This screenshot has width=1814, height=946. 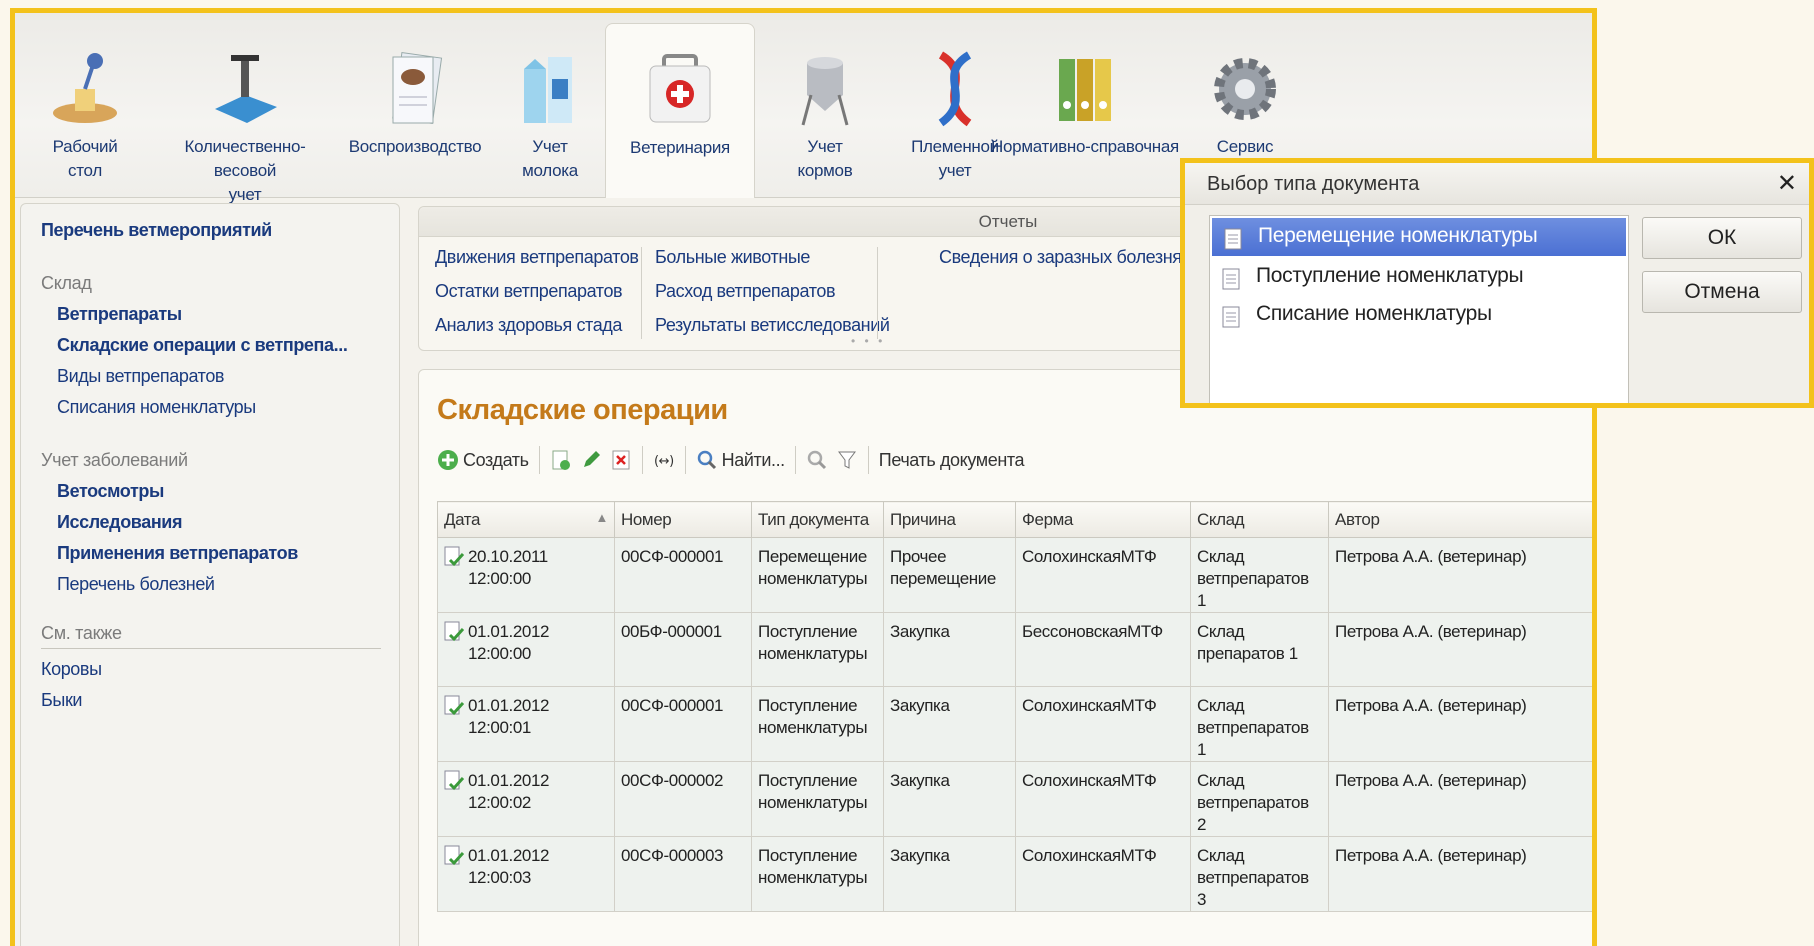 What do you see at coordinates (218, 584) in the screenshot?
I see `nav-item-disease-list: Перечень болезней` at bounding box center [218, 584].